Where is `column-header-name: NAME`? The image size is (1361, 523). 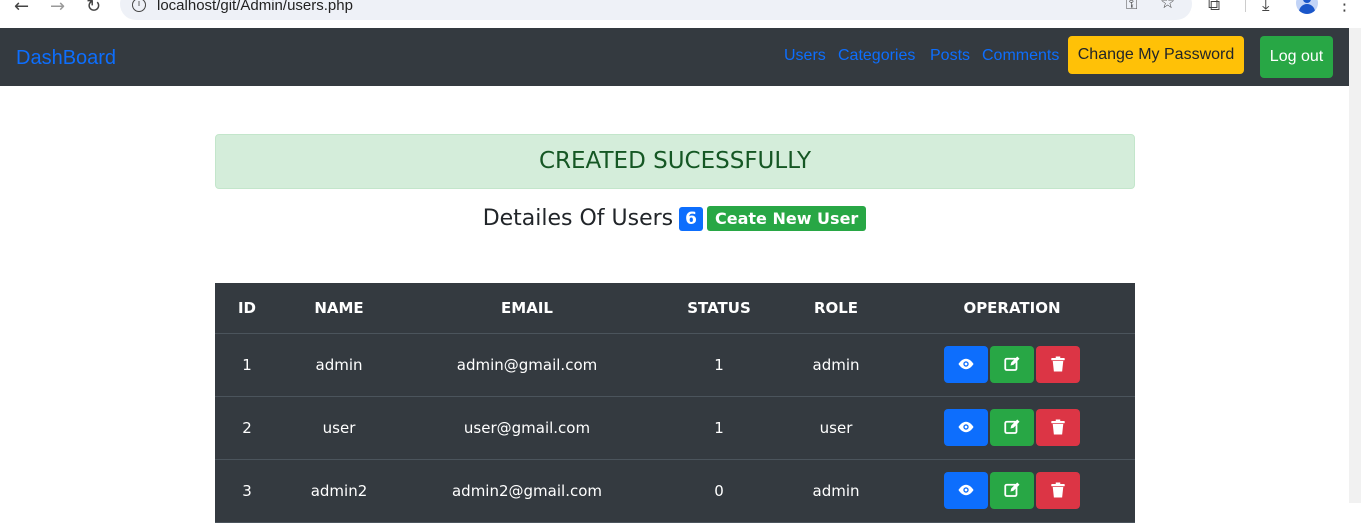 column-header-name: NAME is located at coordinates (339, 308).